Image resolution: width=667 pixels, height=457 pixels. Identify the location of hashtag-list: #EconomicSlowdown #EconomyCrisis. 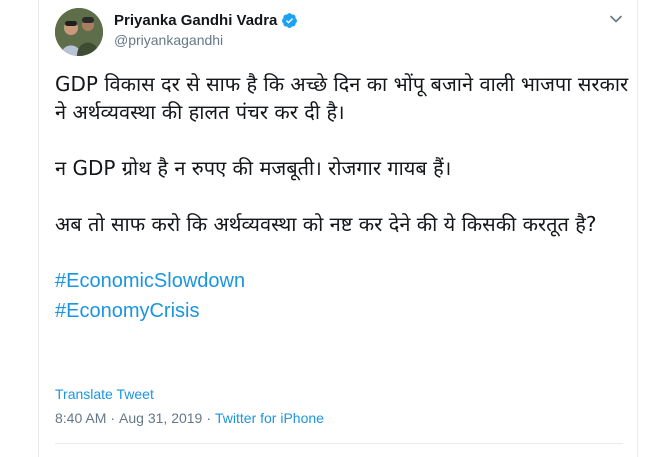
(342, 296).